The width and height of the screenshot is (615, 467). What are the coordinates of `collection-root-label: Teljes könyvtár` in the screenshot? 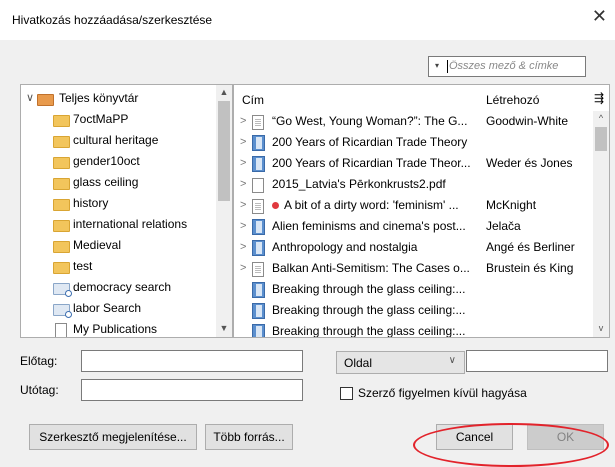 It's located at (99, 98).